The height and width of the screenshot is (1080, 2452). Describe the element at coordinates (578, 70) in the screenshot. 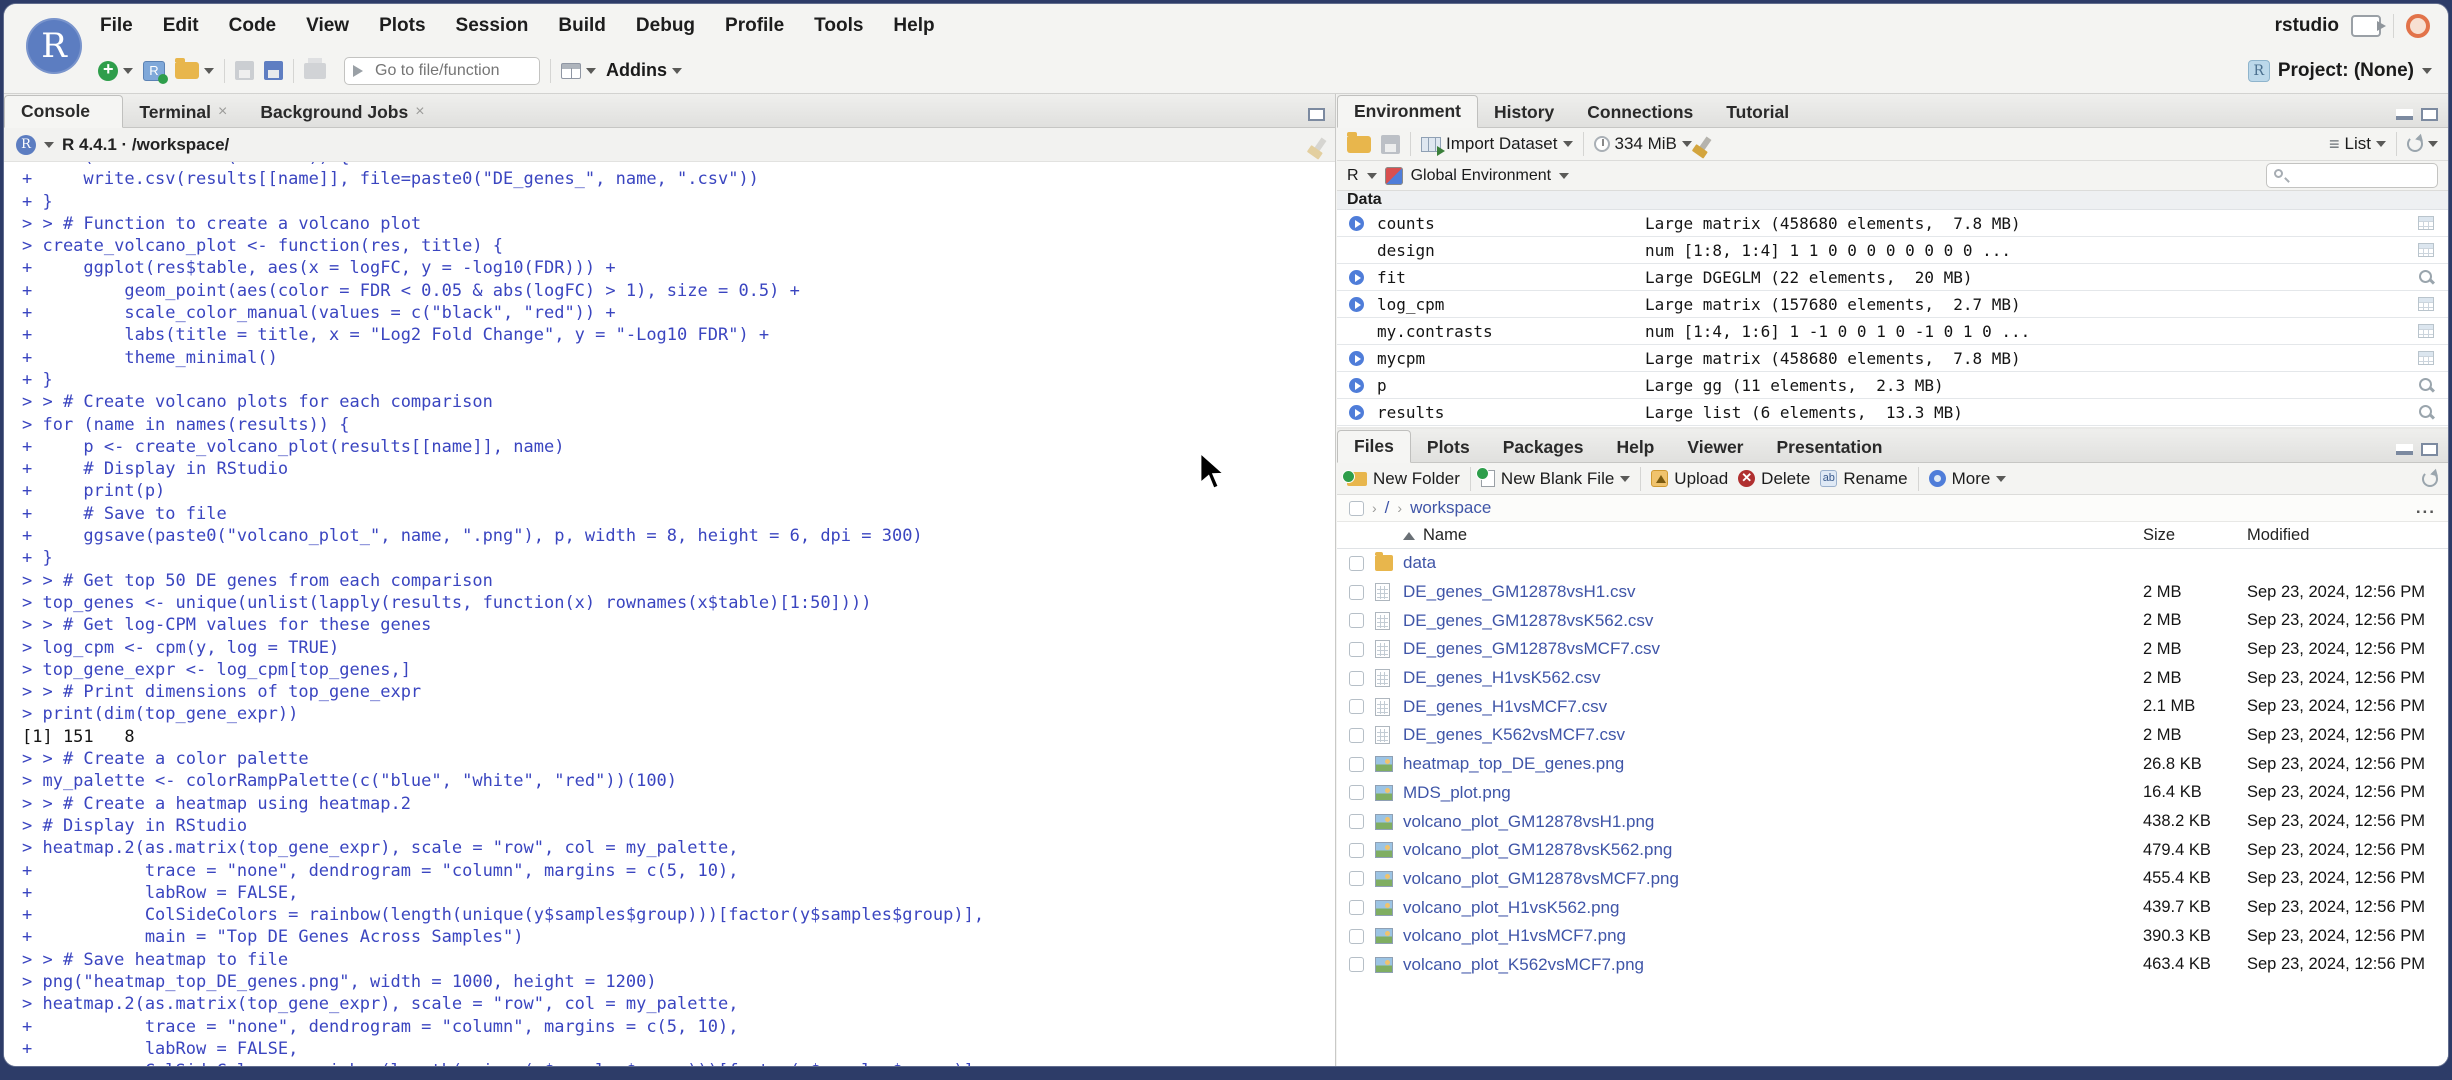

I see `panes-button` at that location.